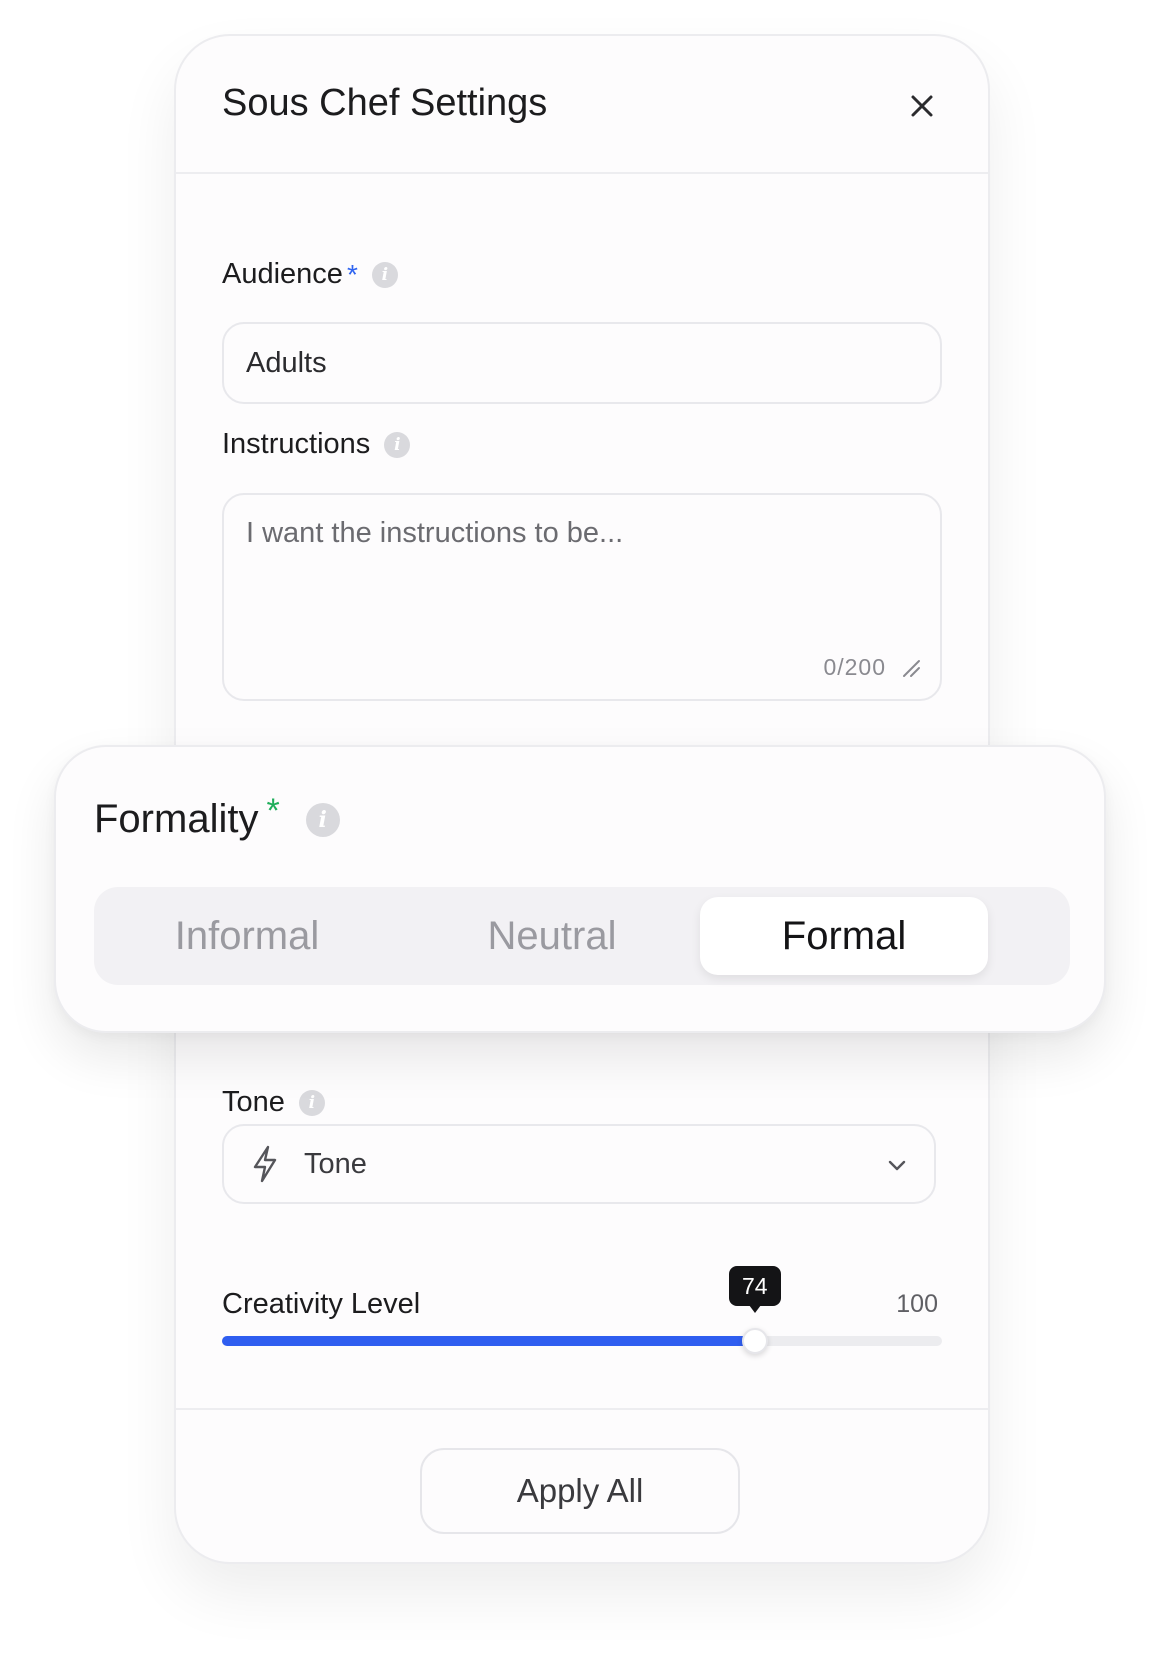  What do you see at coordinates (582, 1310) in the screenshot?
I see `creativity-slider: 74` at bounding box center [582, 1310].